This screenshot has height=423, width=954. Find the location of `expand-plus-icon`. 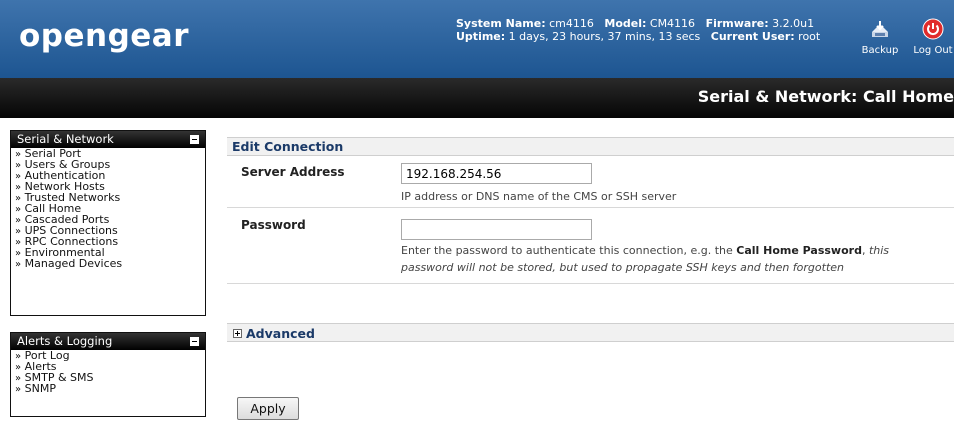

expand-plus-icon is located at coordinates (237, 333).